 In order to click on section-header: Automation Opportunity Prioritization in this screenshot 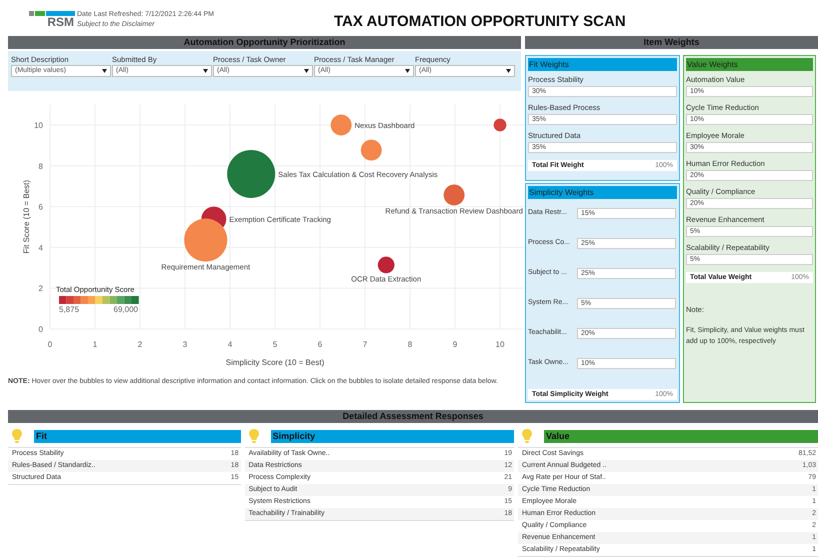, I will do `click(264, 42)`.